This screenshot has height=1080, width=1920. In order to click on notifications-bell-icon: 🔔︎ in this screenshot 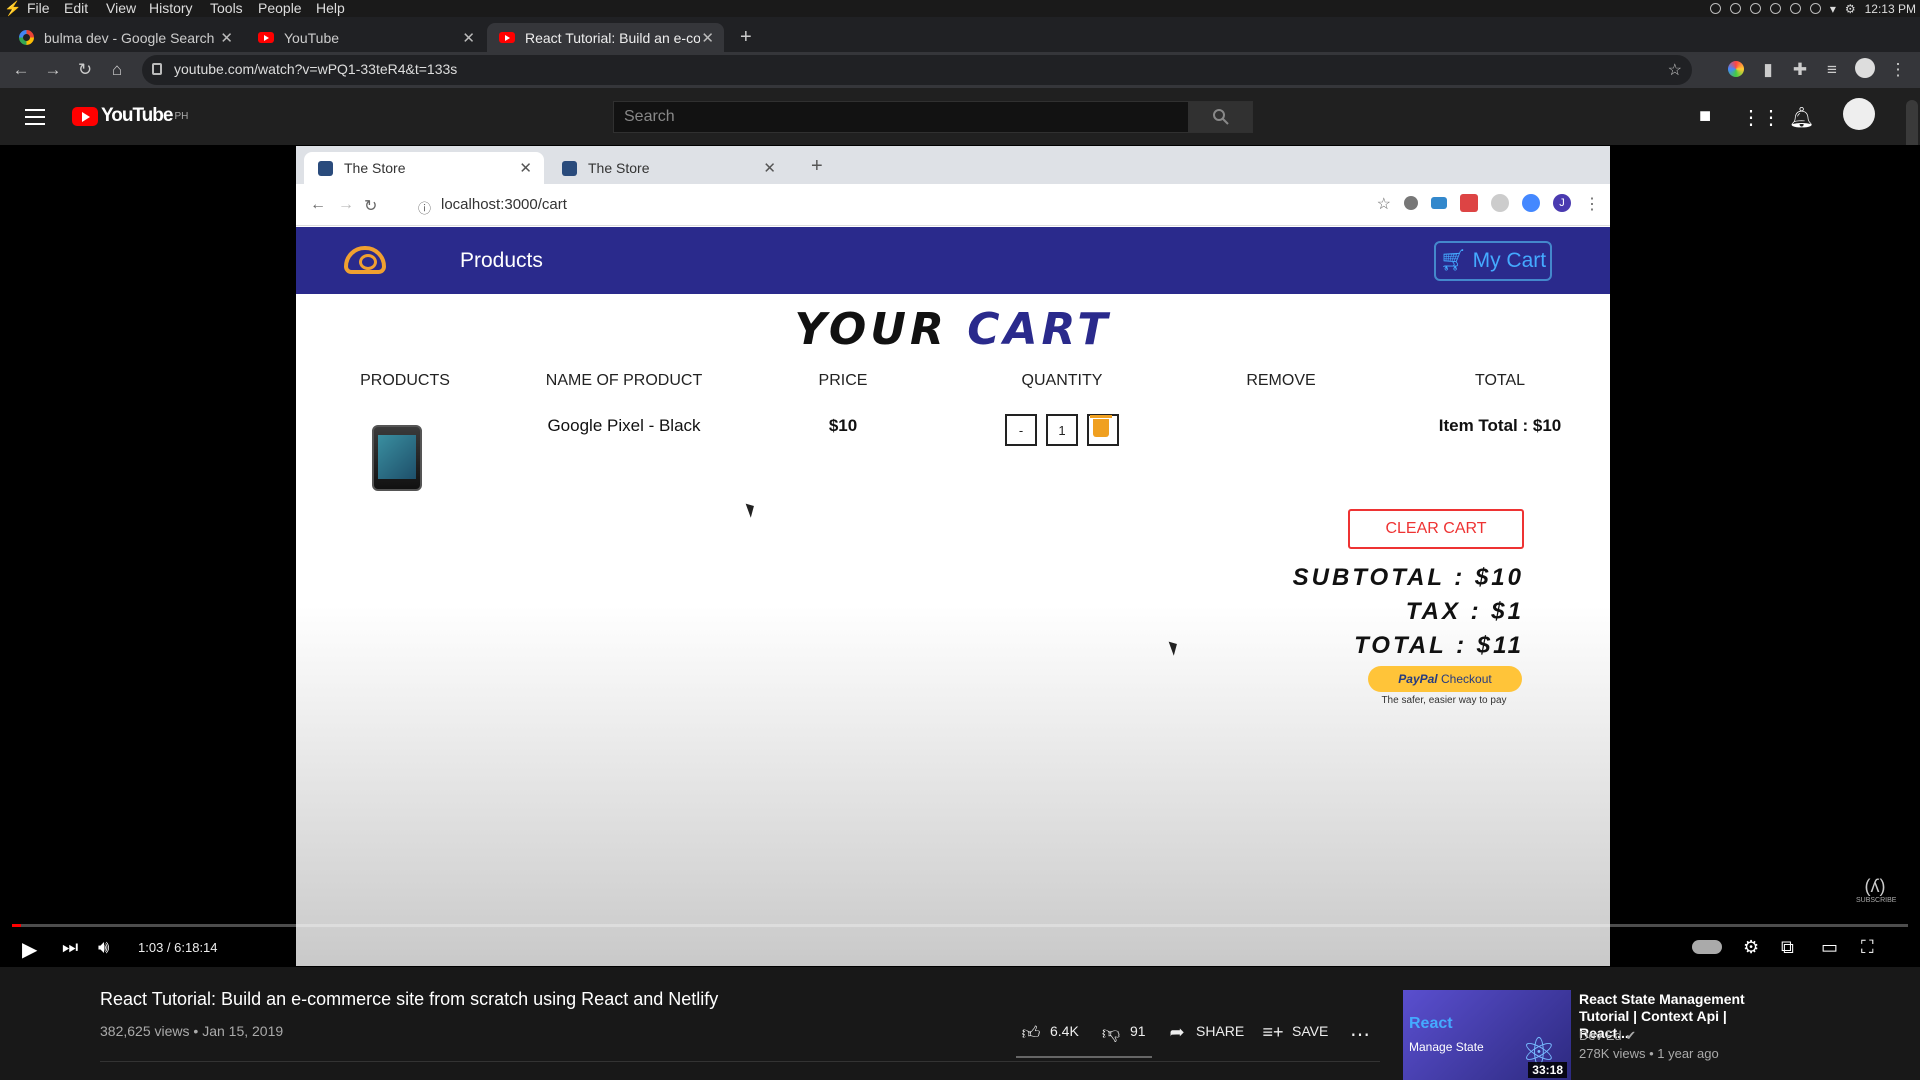, I will do `click(1801, 117)`.